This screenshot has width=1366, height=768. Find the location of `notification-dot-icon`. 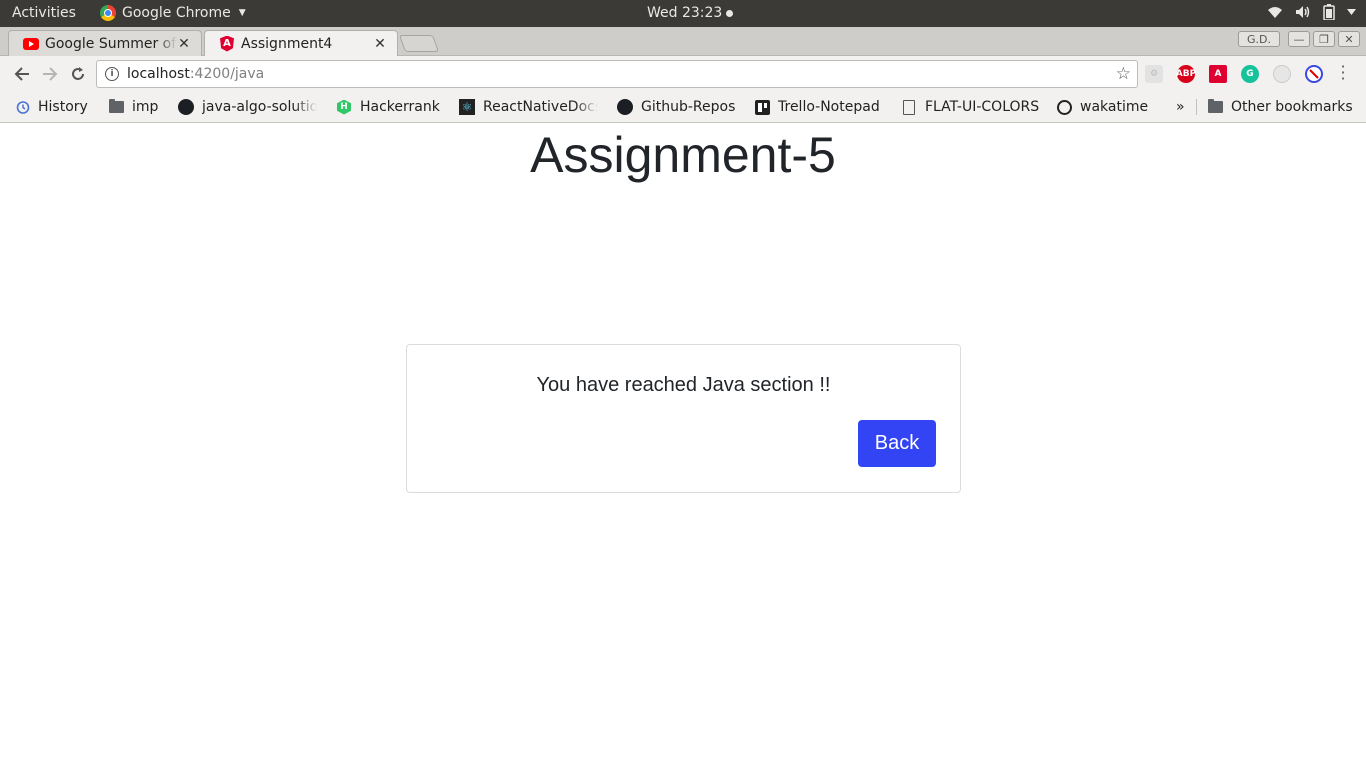

notification-dot-icon is located at coordinates (730, 13).